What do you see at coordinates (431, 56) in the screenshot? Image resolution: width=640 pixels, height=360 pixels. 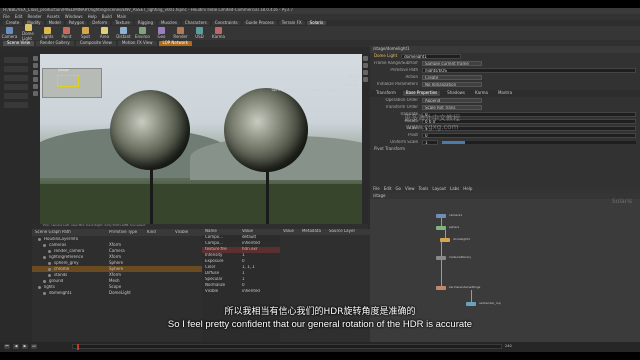 I see `node-name-field: domelight1` at bounding box center [431, 56].